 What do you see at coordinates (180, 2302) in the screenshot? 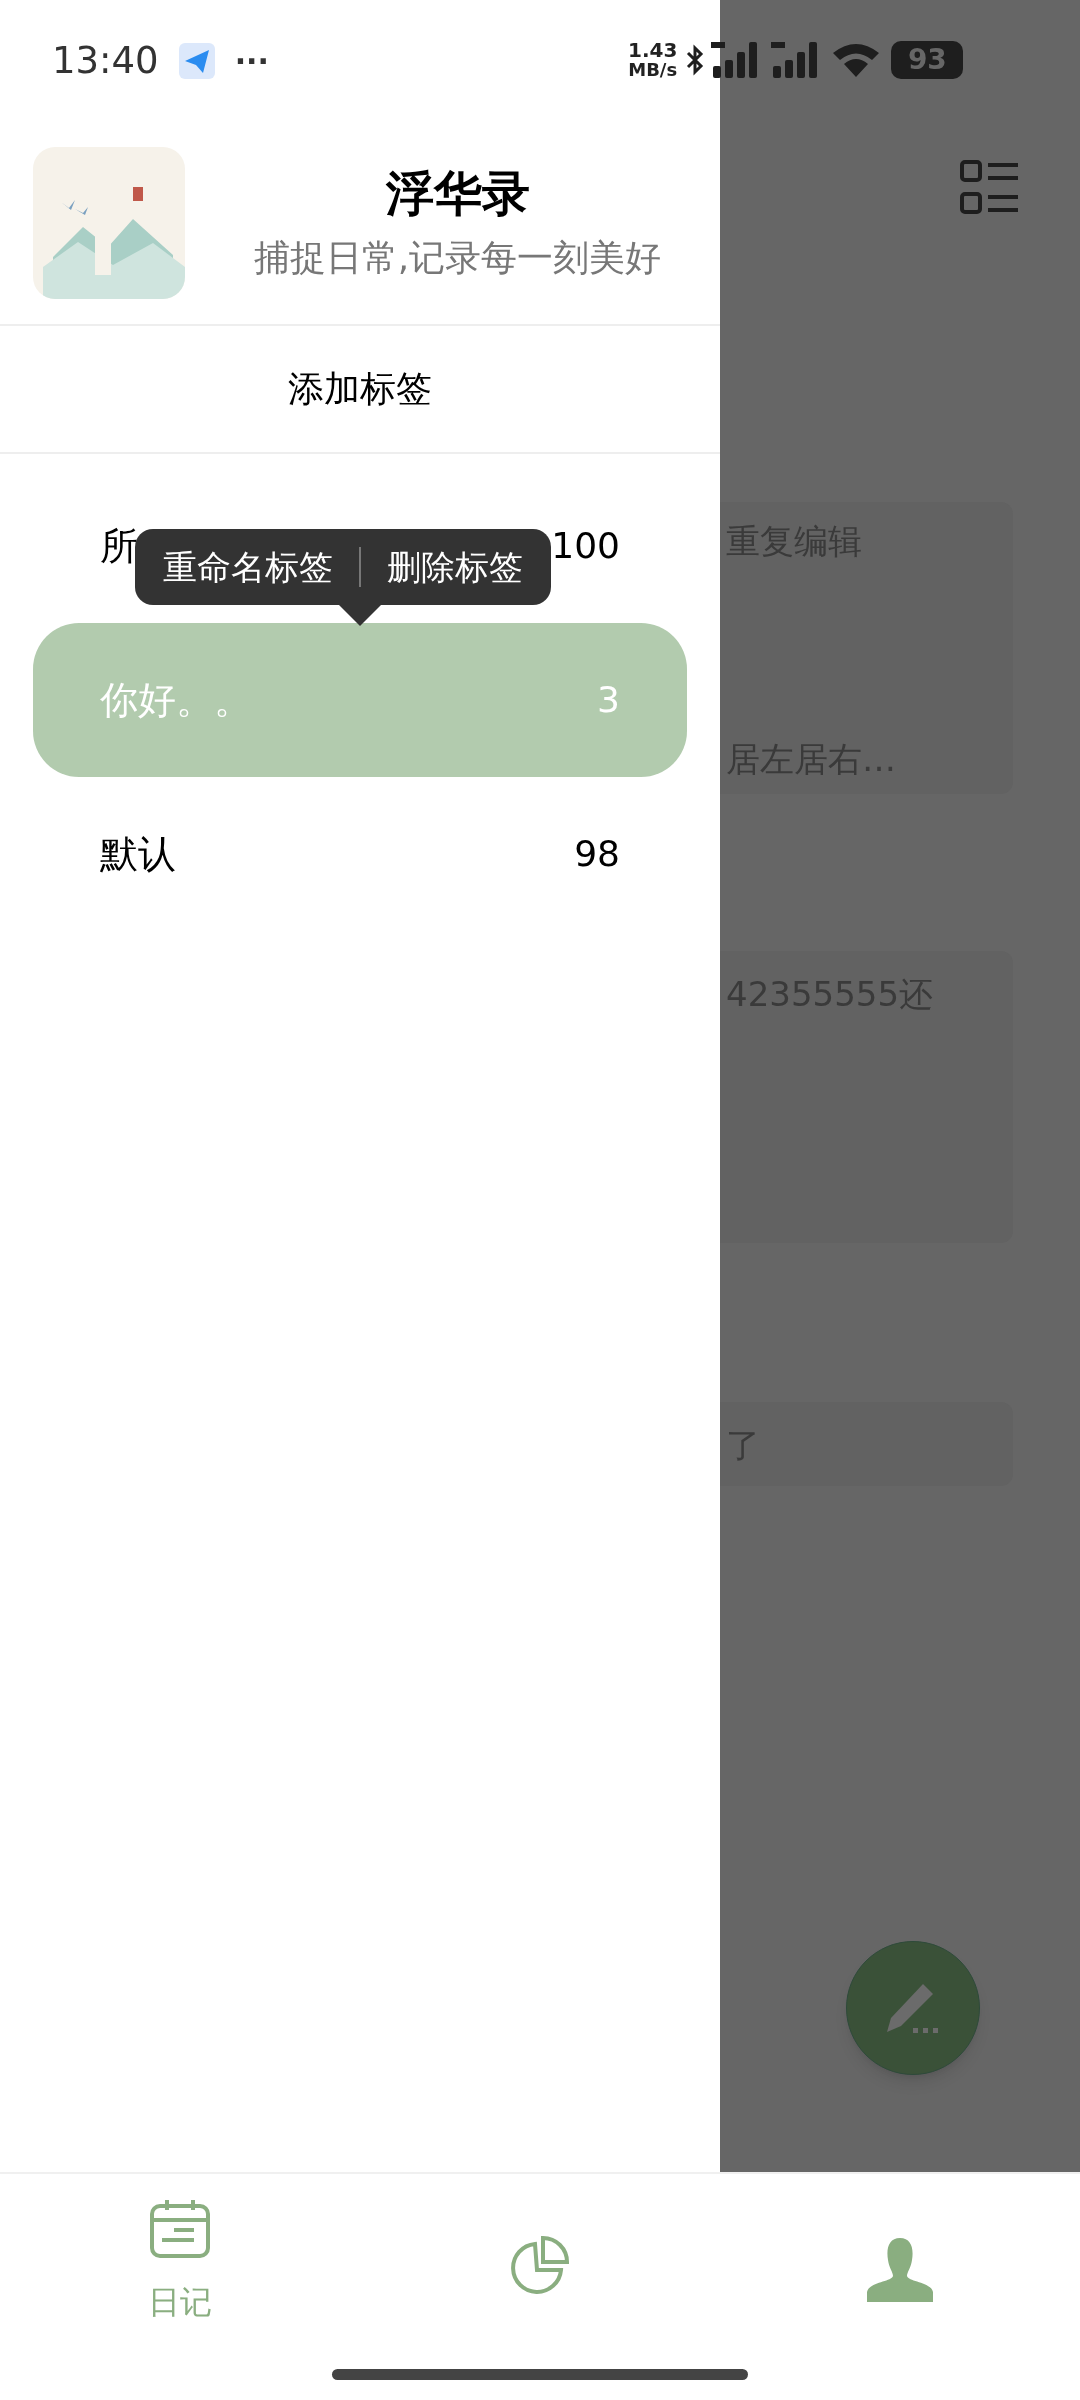
I see `nav-label: 日记` at bounding box center [180, 2302].